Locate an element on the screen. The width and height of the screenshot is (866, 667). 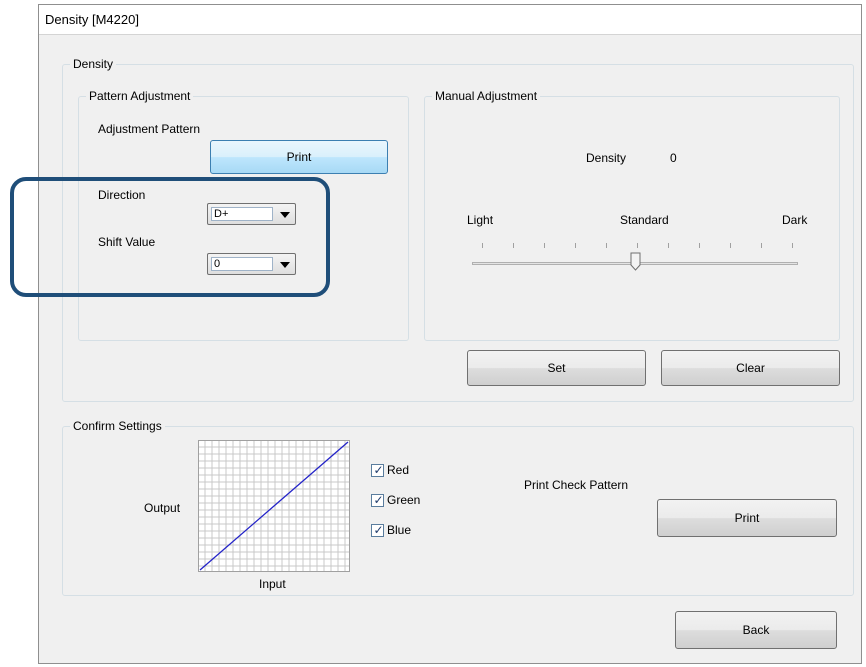
green-checkbox-label: Green is located at coordinates (404, 500).